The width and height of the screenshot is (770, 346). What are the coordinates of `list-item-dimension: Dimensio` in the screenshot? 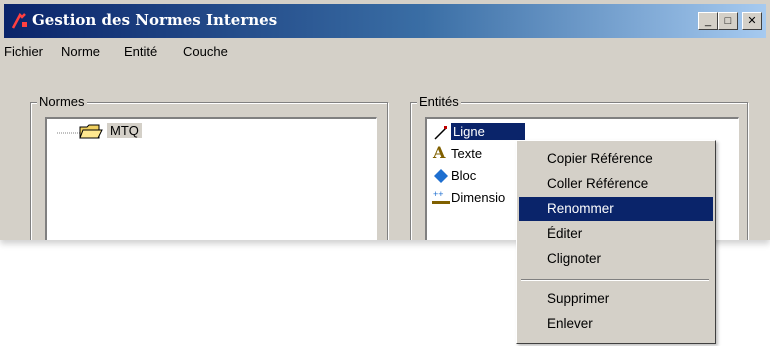 It's located at (478, 197).